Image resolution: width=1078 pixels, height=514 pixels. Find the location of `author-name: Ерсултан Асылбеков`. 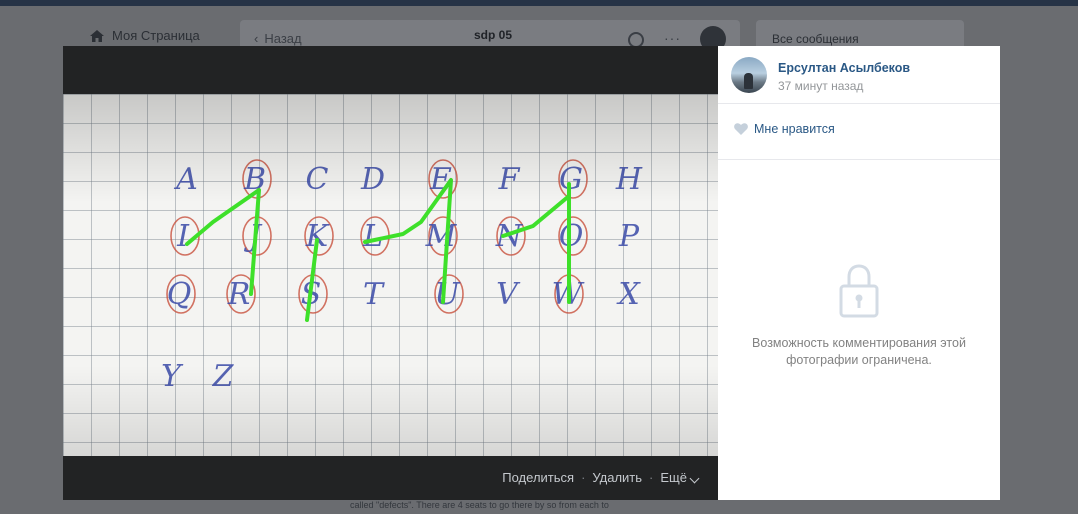

author-name: Ерсултан Асылбеков is located at coordinates (844, 68).